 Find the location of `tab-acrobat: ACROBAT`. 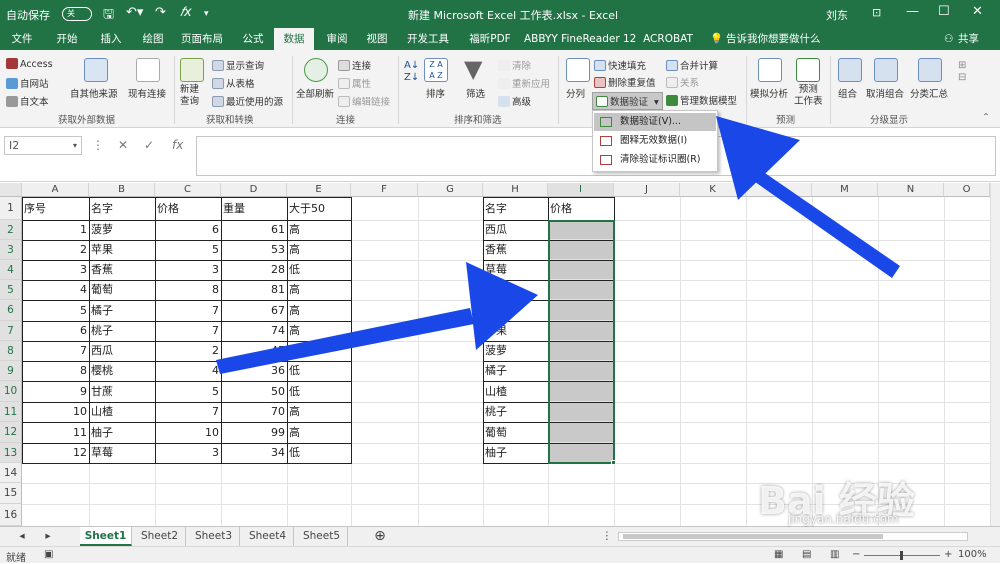

tab-acrobat: ACROBAT is located at coordinates (668, 39).